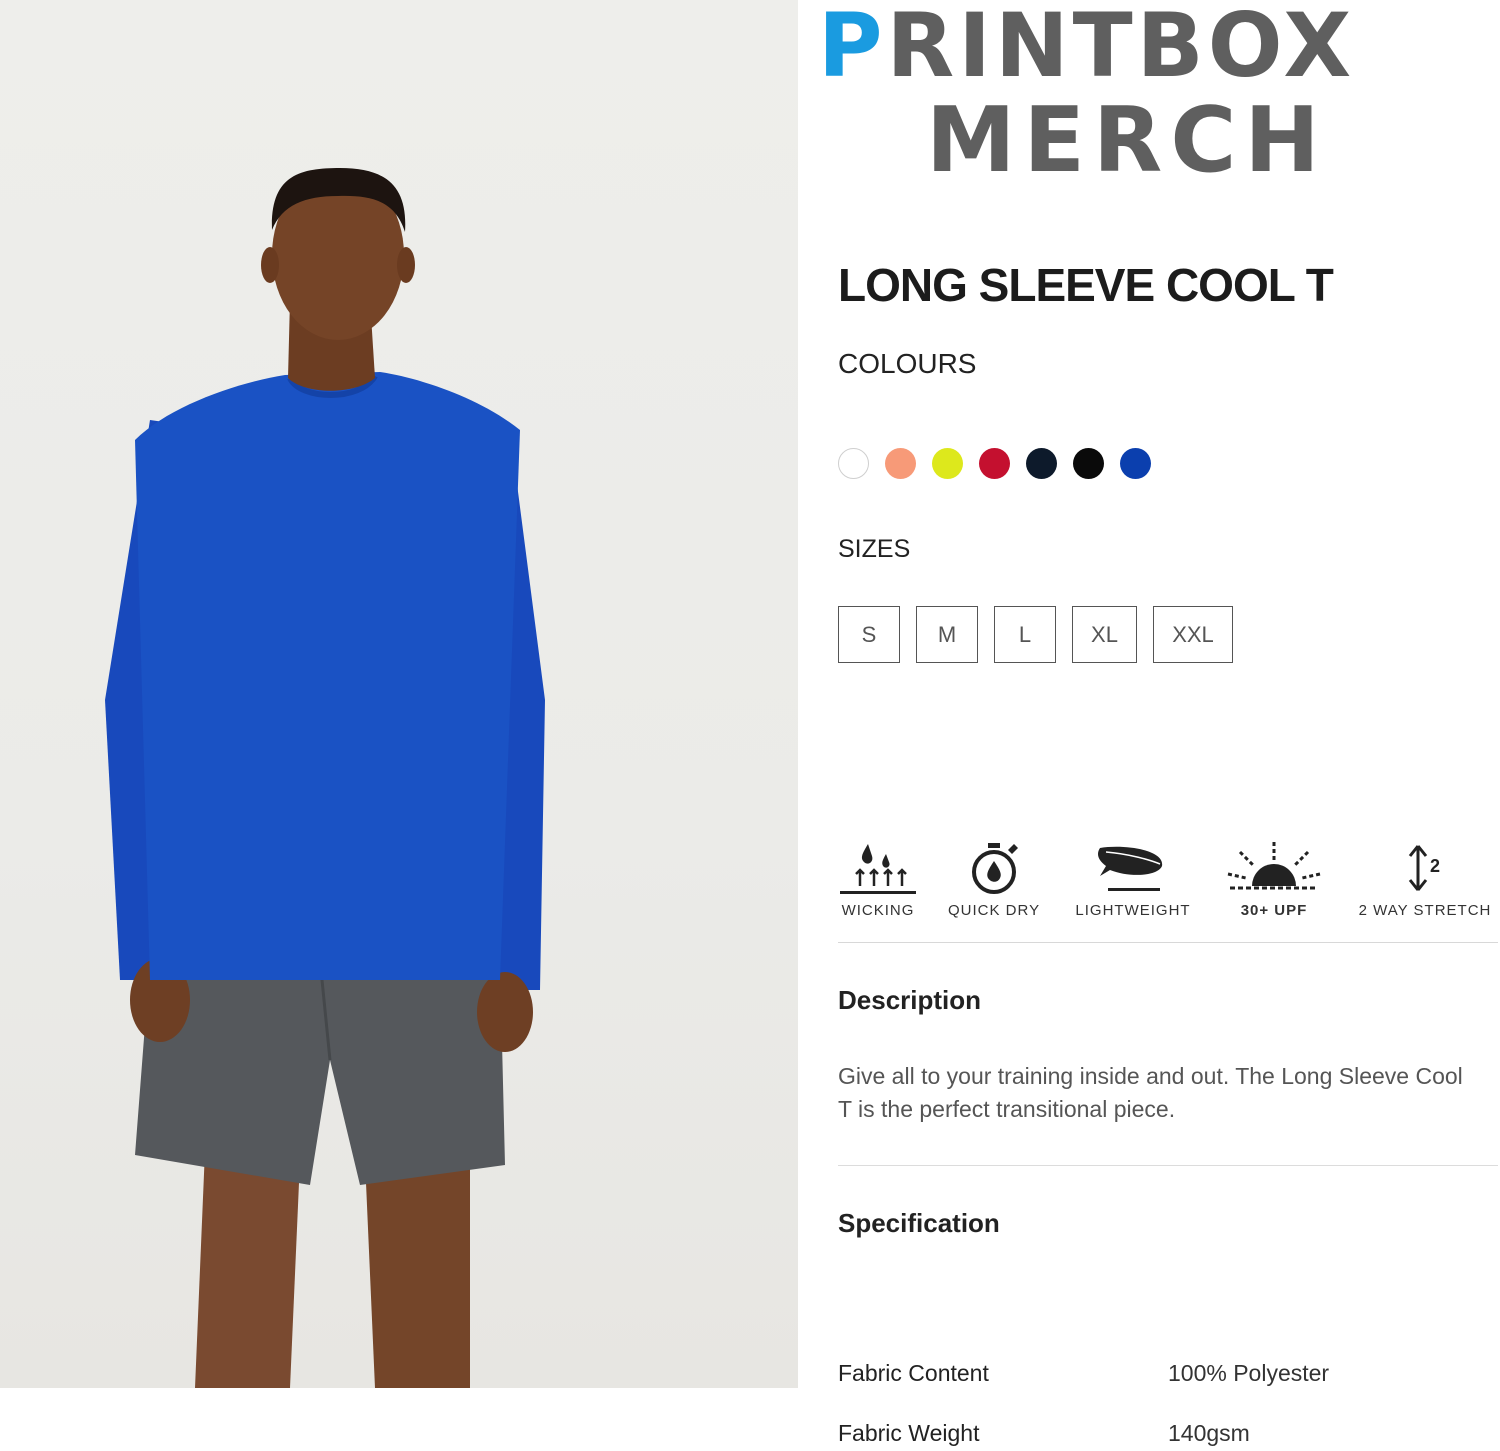  I want to click on spec-key: Fabric Content, so click(913, 1373).